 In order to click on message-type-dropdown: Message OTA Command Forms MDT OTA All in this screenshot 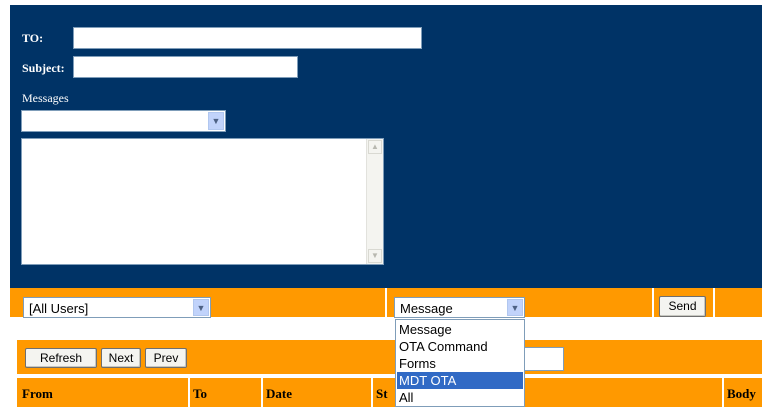, I will do `click(460, 363)`.